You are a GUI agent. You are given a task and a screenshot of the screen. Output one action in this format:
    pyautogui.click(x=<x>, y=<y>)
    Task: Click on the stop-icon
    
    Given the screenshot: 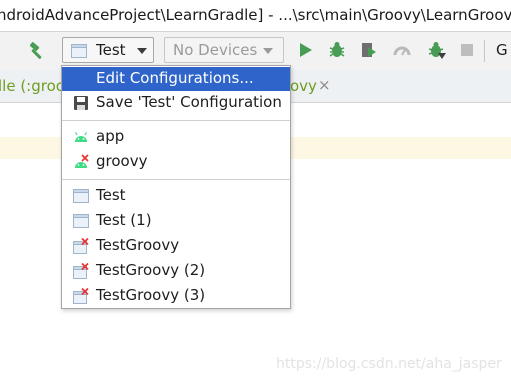 What is the action you would take?
    pyautogui.click(x=467, y=50)
    